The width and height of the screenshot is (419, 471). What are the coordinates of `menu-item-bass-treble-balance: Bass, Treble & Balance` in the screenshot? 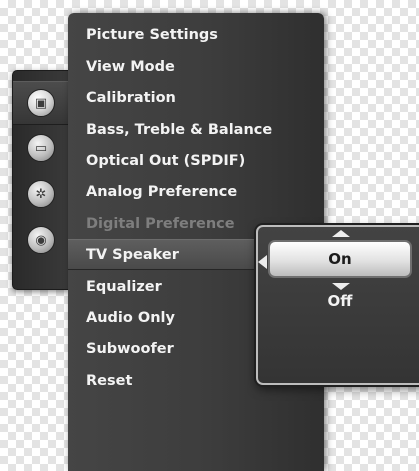 It's located at (196, 129).